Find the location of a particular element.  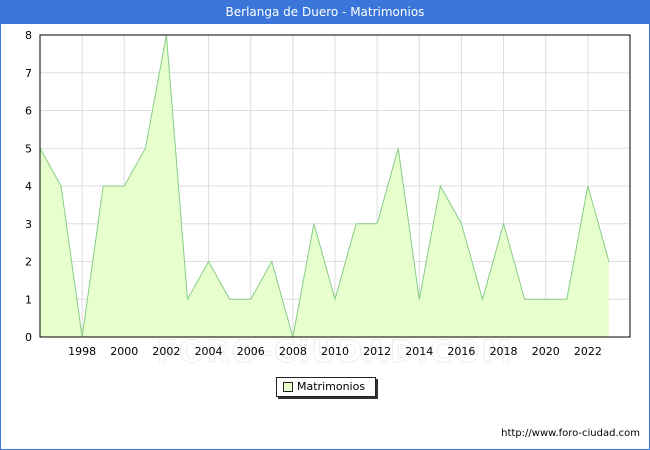

y-tick-label: 4 is located at coordinates (28, 186).